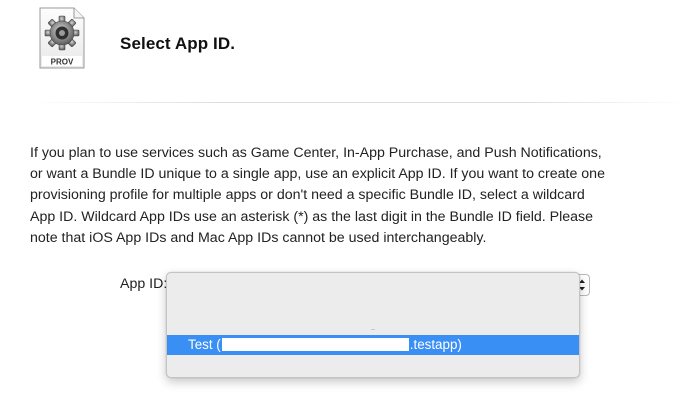  What do you see at coordinates (62, 62) in the screenshot?
I see `prov-icon-label: PROV` at bounding box center [62, 62].